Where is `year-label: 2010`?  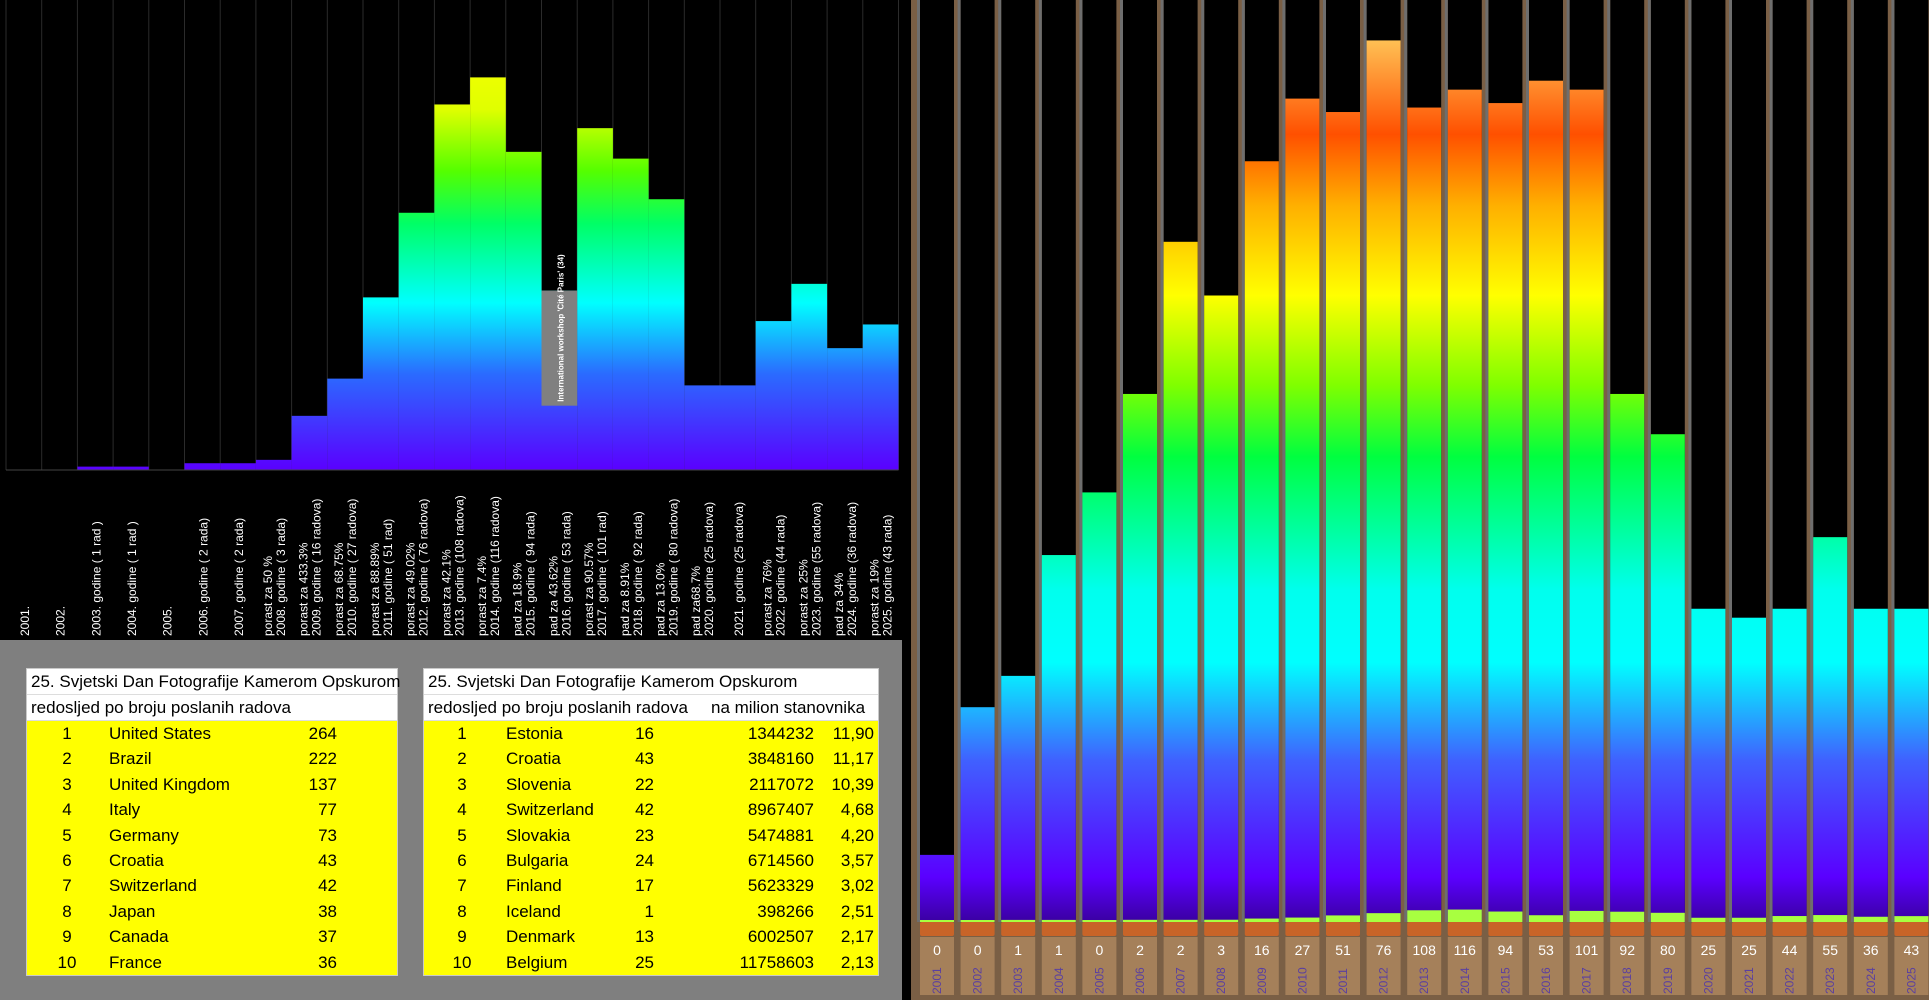
year-label: 2010 is located at coordinates (1302, 980).